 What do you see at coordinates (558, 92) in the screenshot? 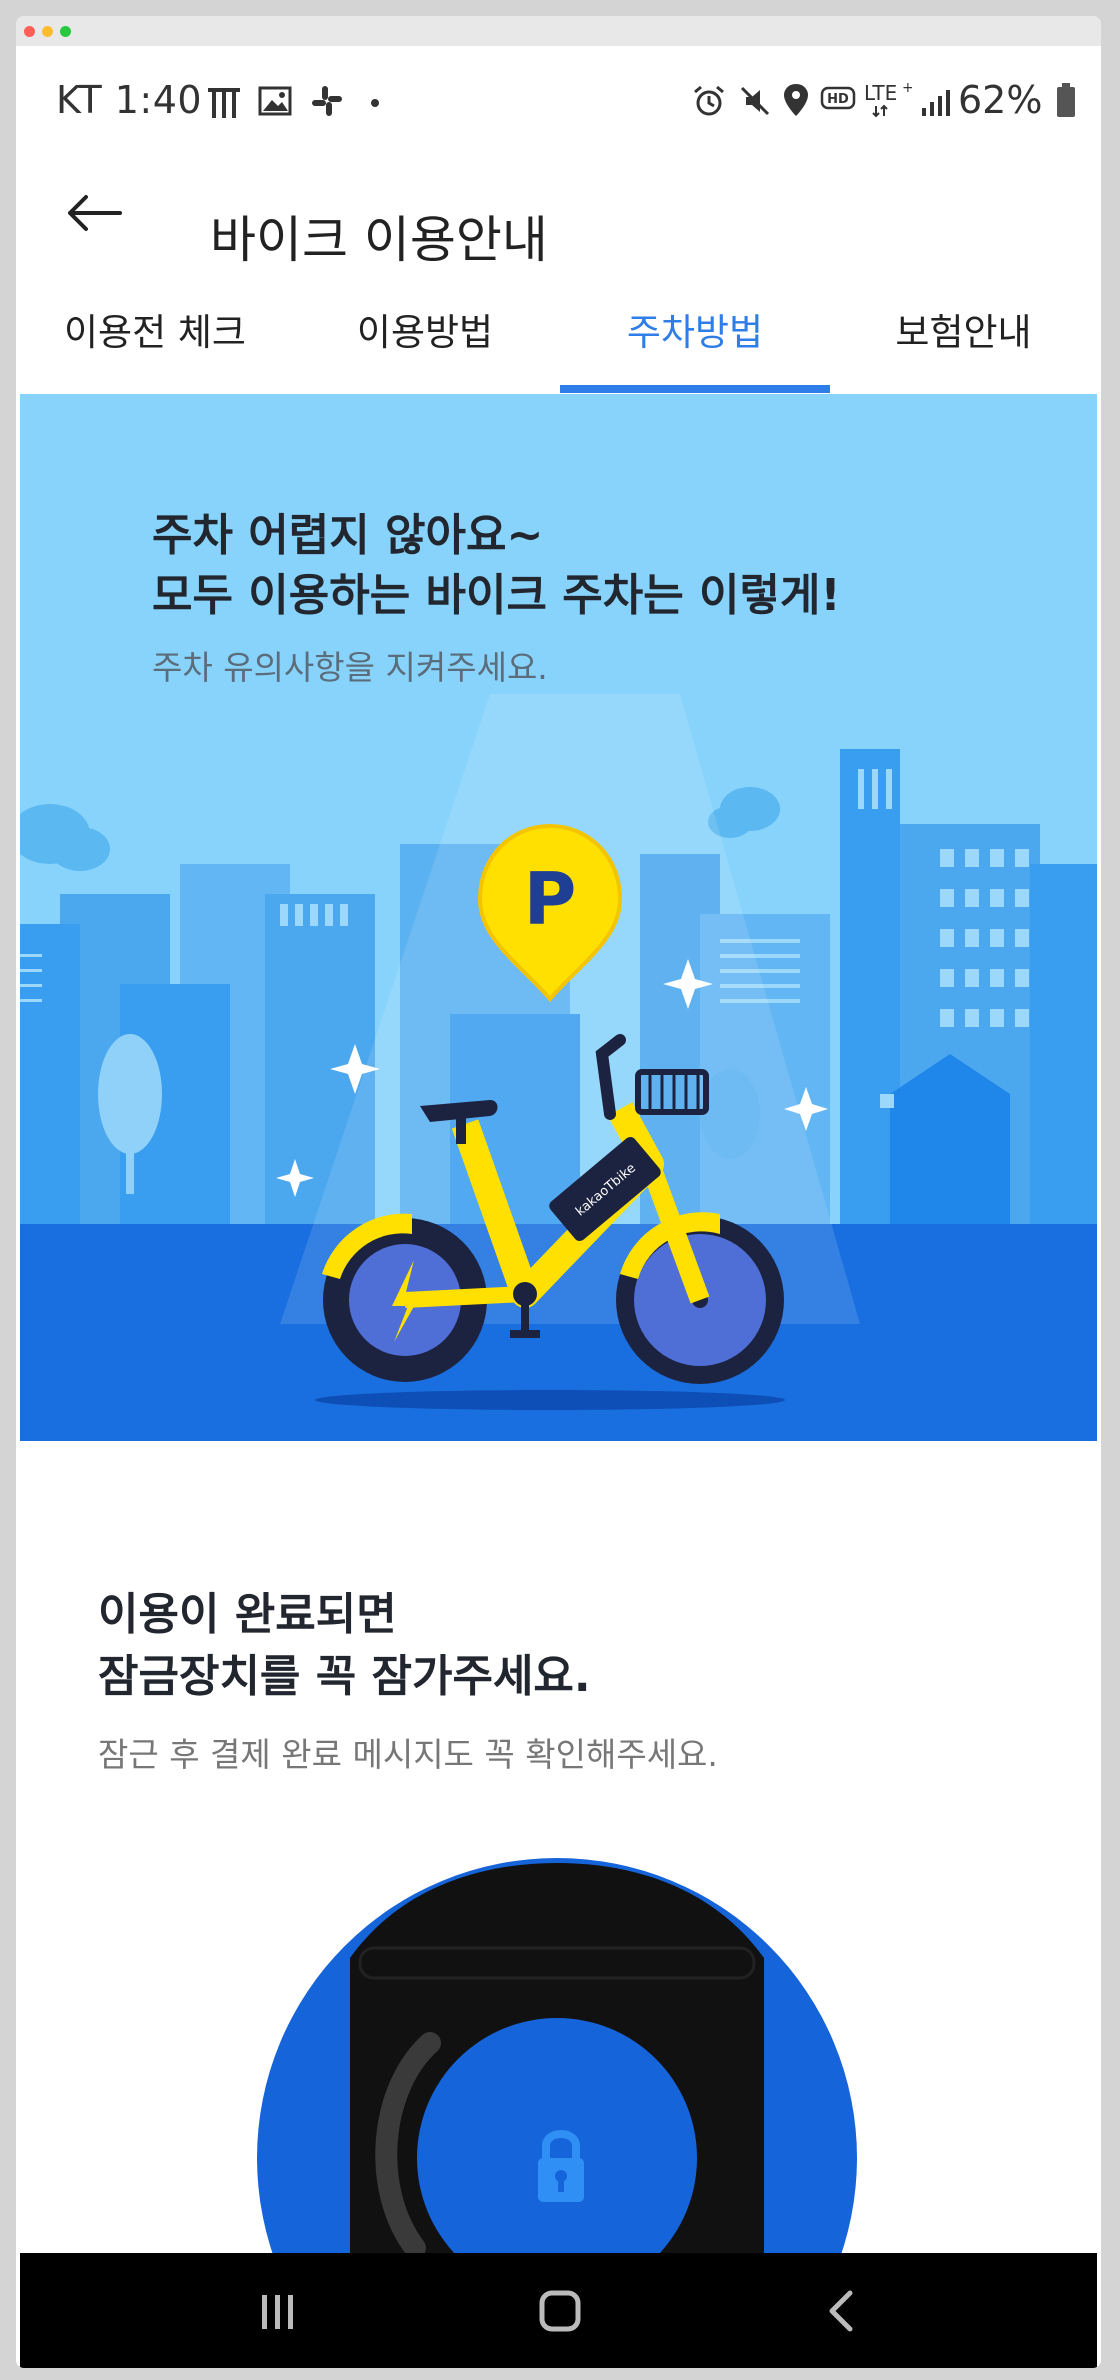
I see `status-bar: KT 1:40 HD LTE + 62%` at bounding box center [558, 92].